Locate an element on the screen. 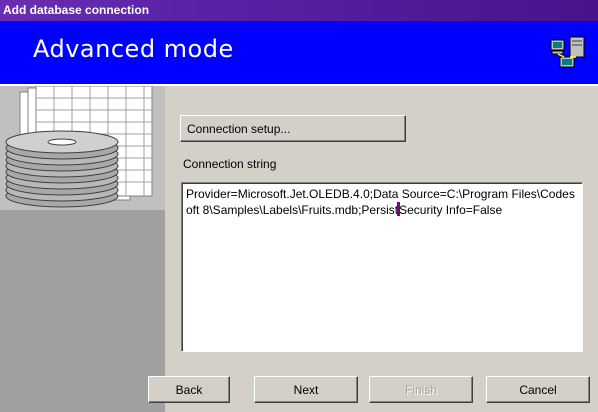 This screenshot has height=412, width=598. database-disks-icon is located at coordinates (82, 147).